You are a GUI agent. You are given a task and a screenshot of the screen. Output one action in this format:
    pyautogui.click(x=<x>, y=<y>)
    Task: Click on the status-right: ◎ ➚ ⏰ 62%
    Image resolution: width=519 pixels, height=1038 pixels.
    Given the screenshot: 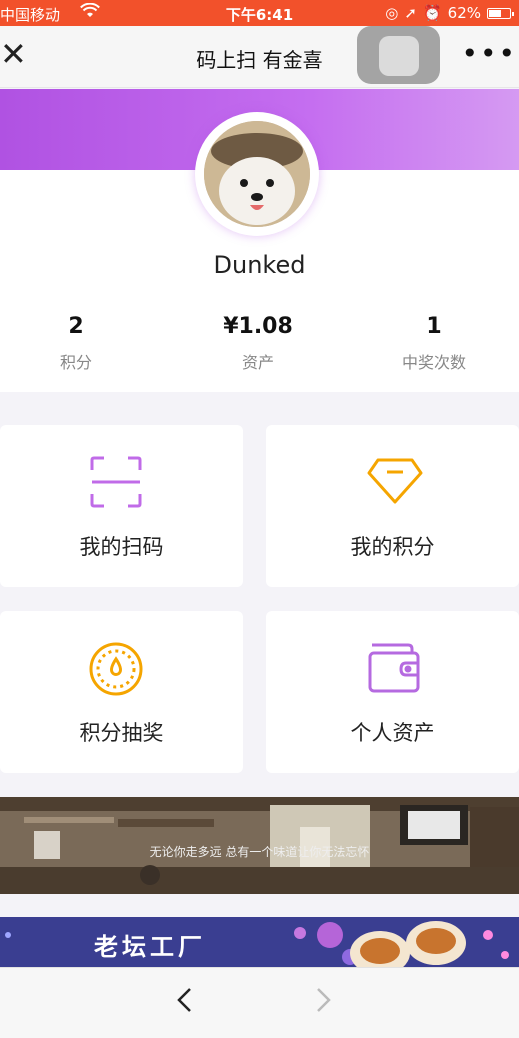 What is the action you would take?
    pyautogui.click(x=449, y=13)
    